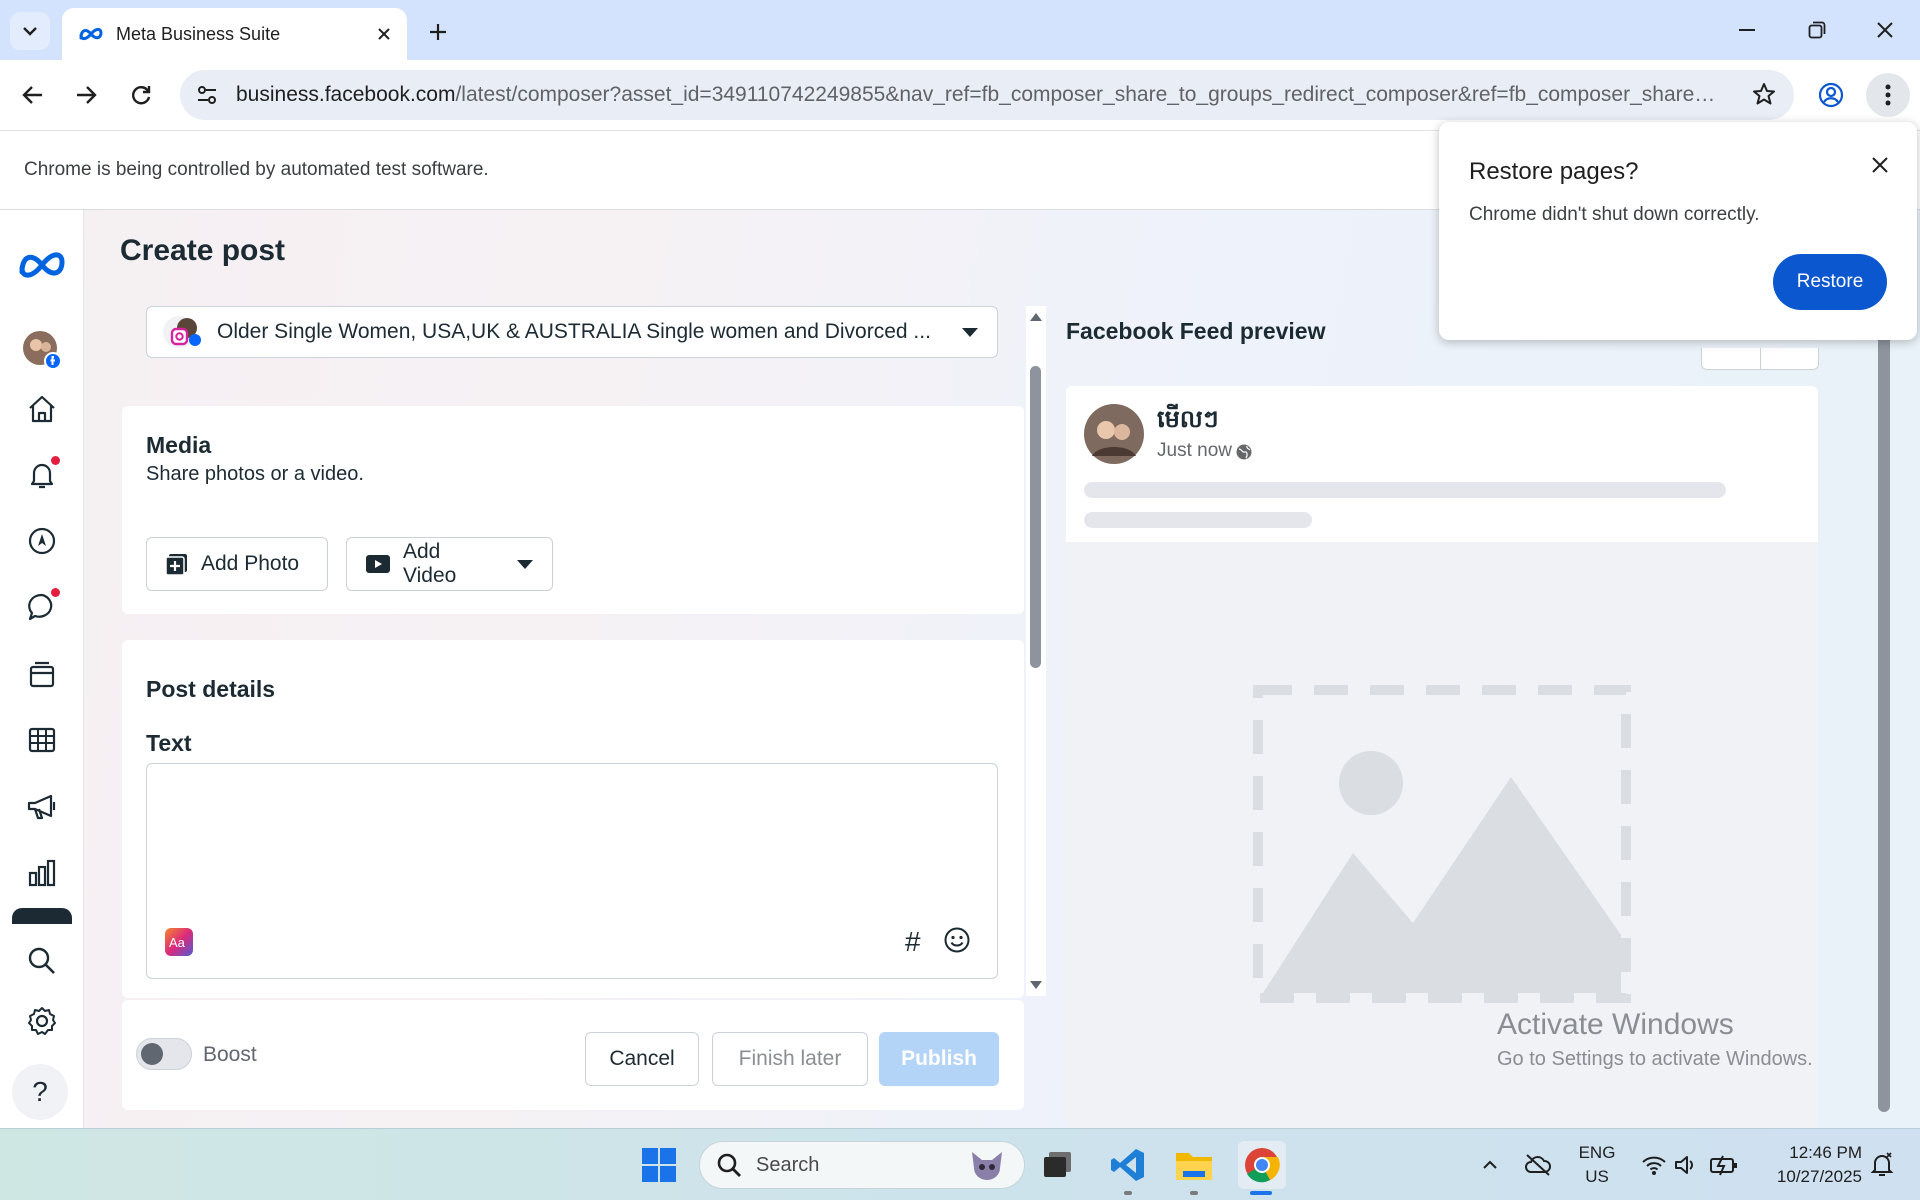 This screenshot has height=1200, width=1920. I want to click on start-button, so click(659, 1165).